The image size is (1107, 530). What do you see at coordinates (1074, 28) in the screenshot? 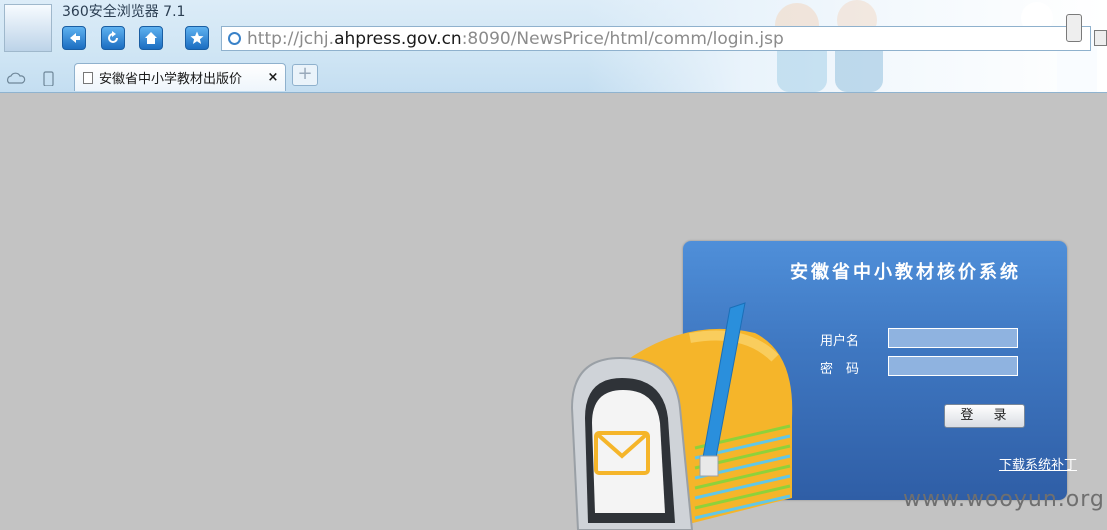
I see `traffic-light-icon` at bounding box center [1074, 28].